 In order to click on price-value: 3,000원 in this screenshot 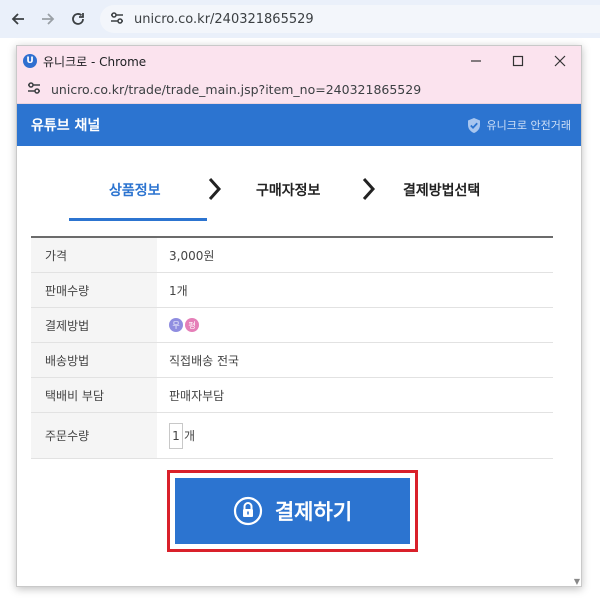, I will do `click(192, 255)`.